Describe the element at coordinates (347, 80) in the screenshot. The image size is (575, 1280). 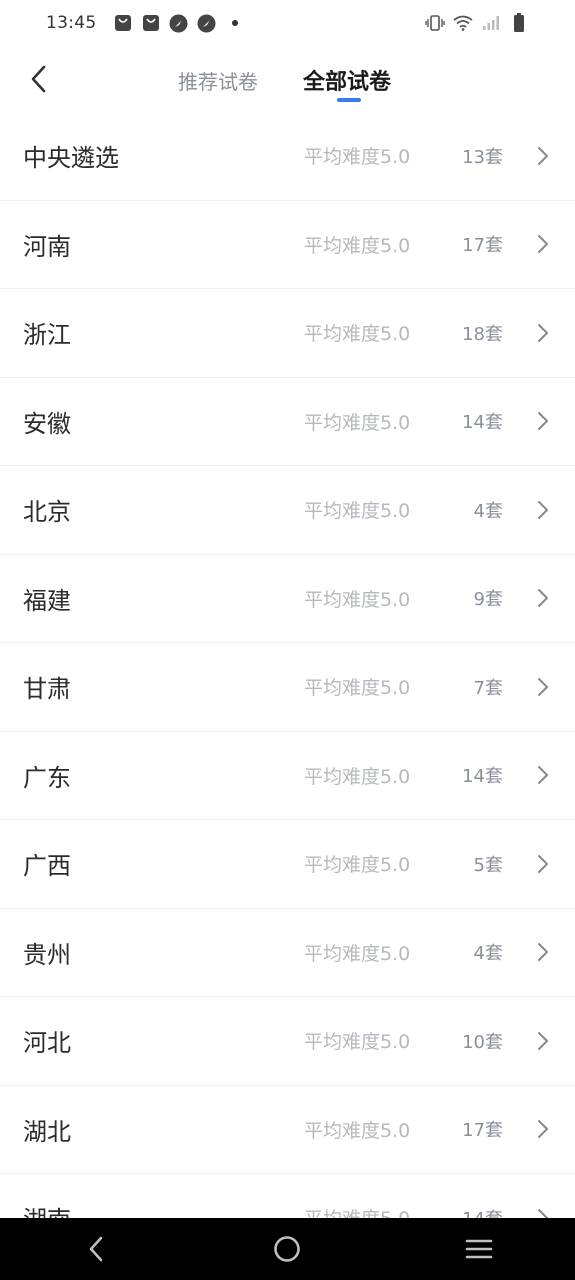
I see `tab-all: 全部试卷` at that location.